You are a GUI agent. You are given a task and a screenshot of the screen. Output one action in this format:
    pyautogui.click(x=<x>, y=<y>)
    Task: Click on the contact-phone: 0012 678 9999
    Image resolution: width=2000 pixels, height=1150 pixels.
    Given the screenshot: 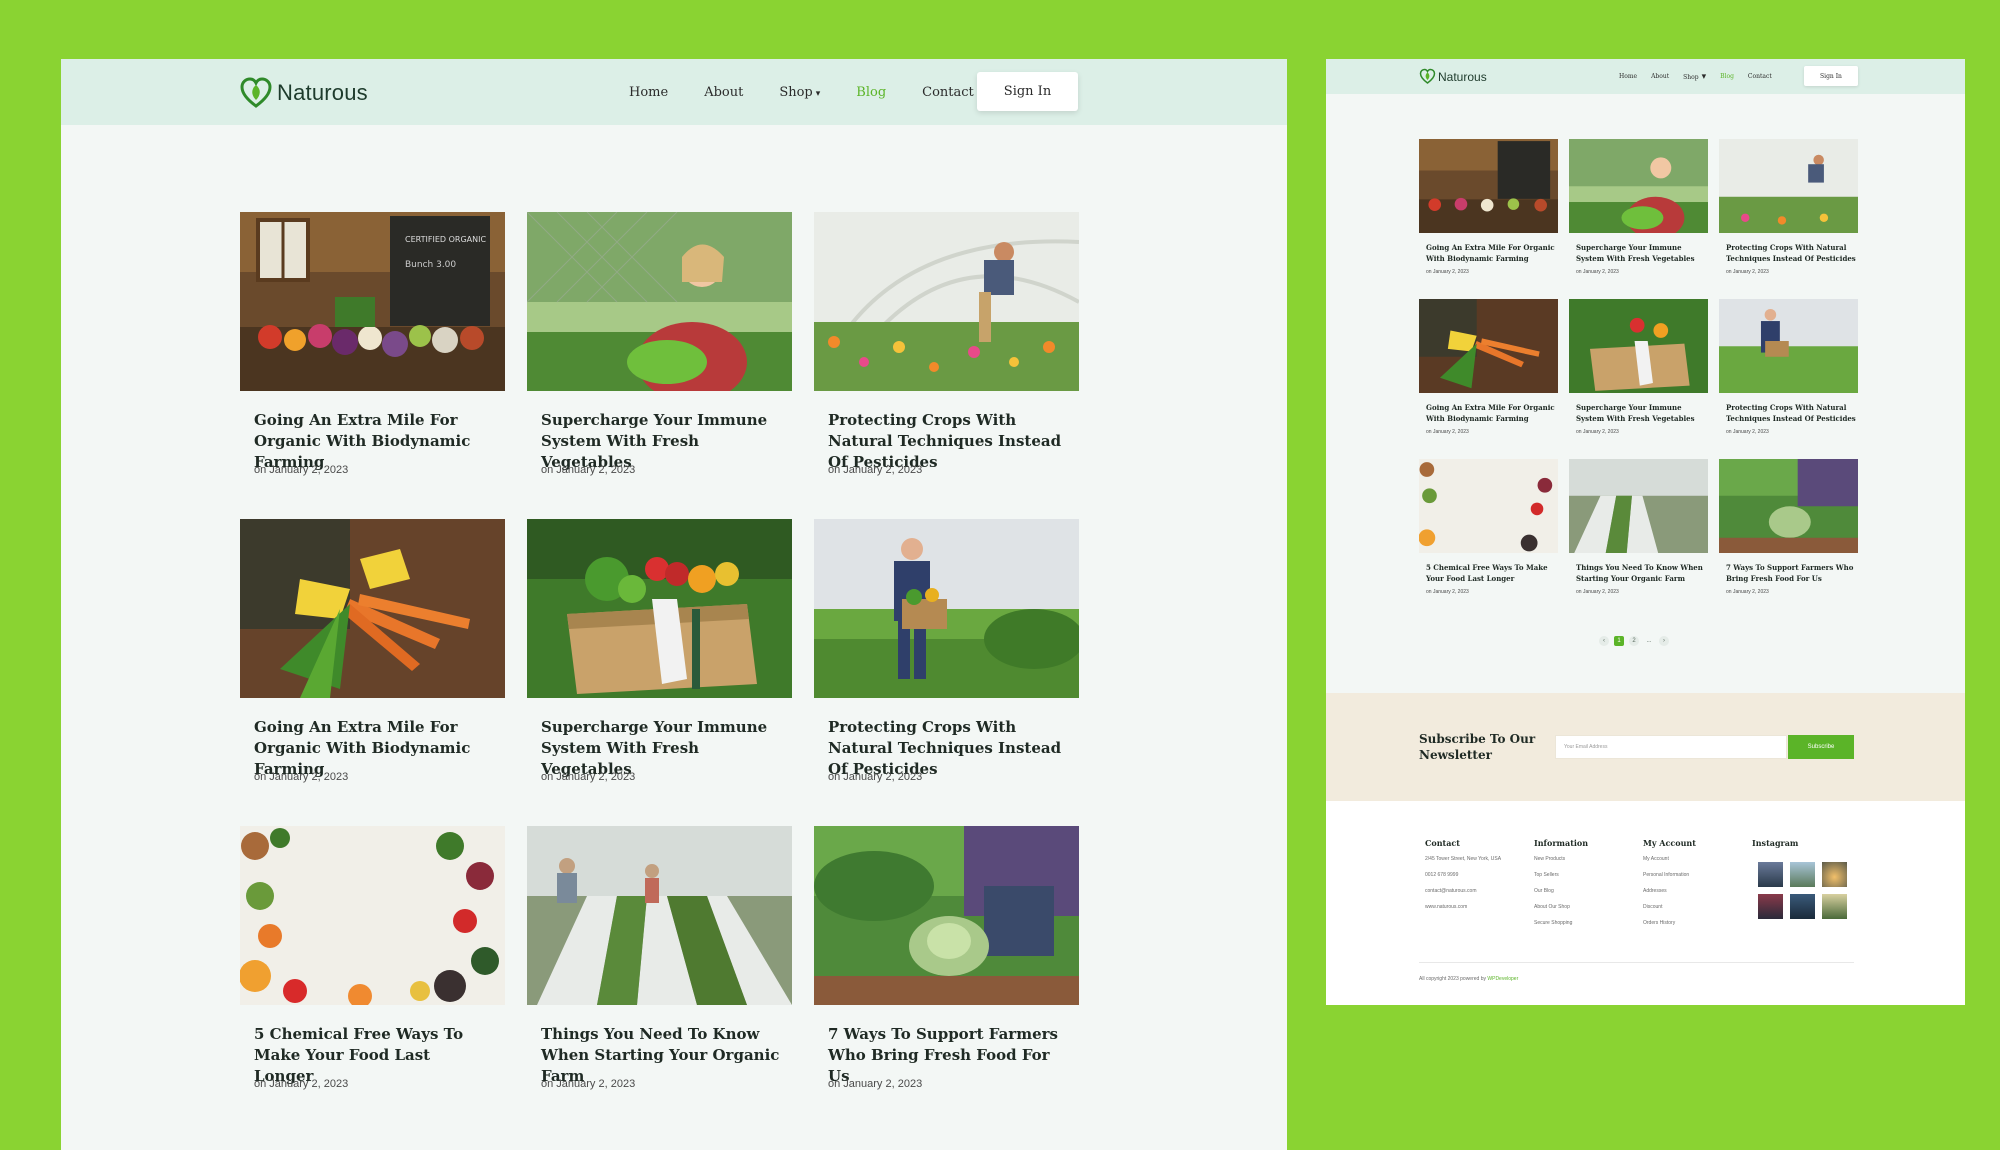 What is the action you would take?
    pyautogui.click(x=1480, y=875)
    